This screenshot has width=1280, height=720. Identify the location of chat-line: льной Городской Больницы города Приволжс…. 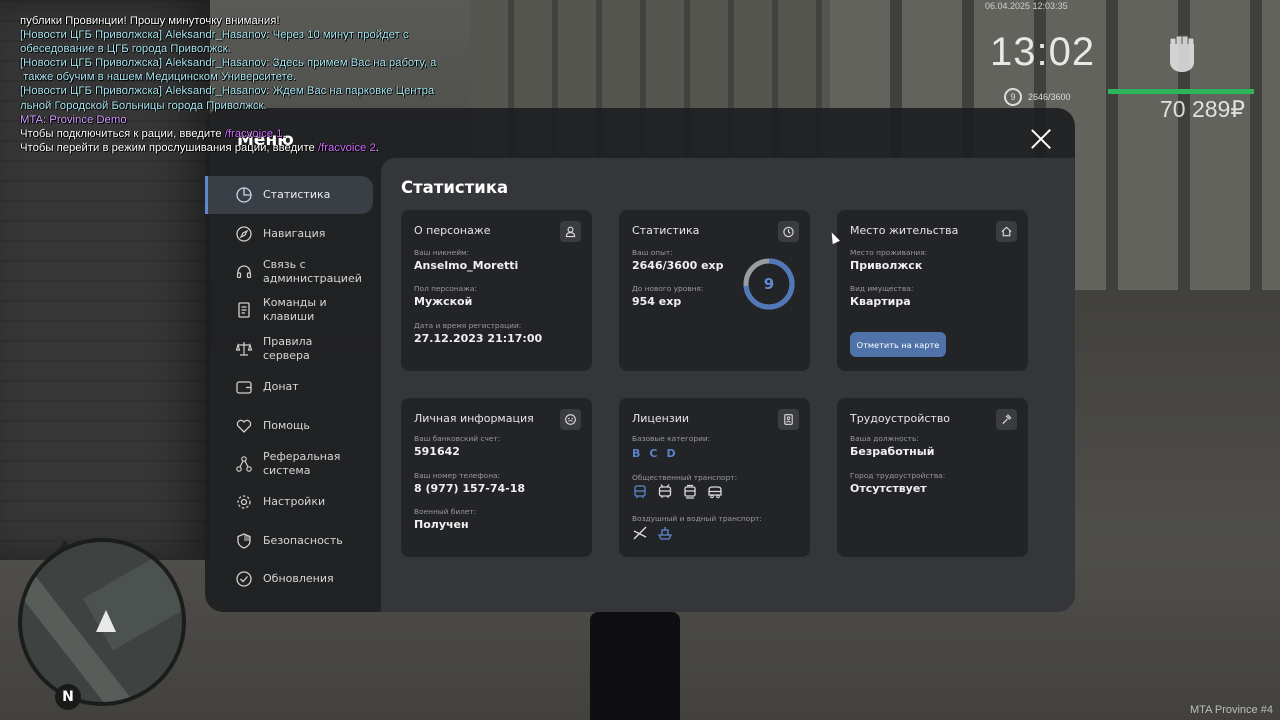
(143, 105).